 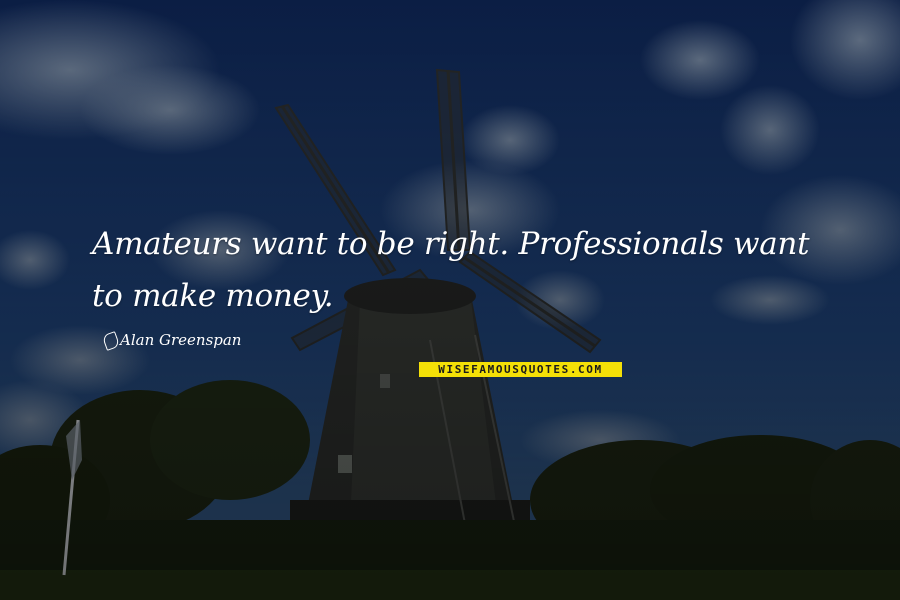 What do you see at coordinates (181, 340) in the screenshot?
I see `quote-author: Alan Greenspan` at bounding box center [181, 340].